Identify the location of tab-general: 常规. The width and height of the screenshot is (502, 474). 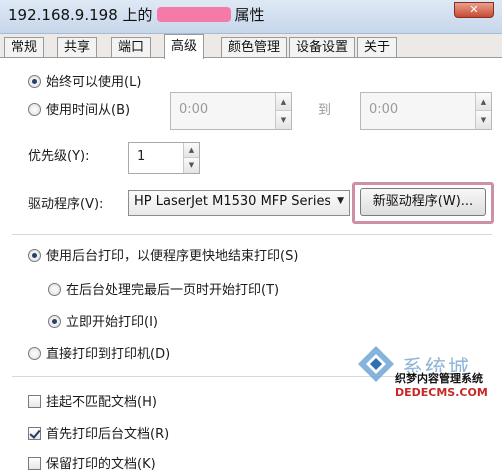
(24, 47).